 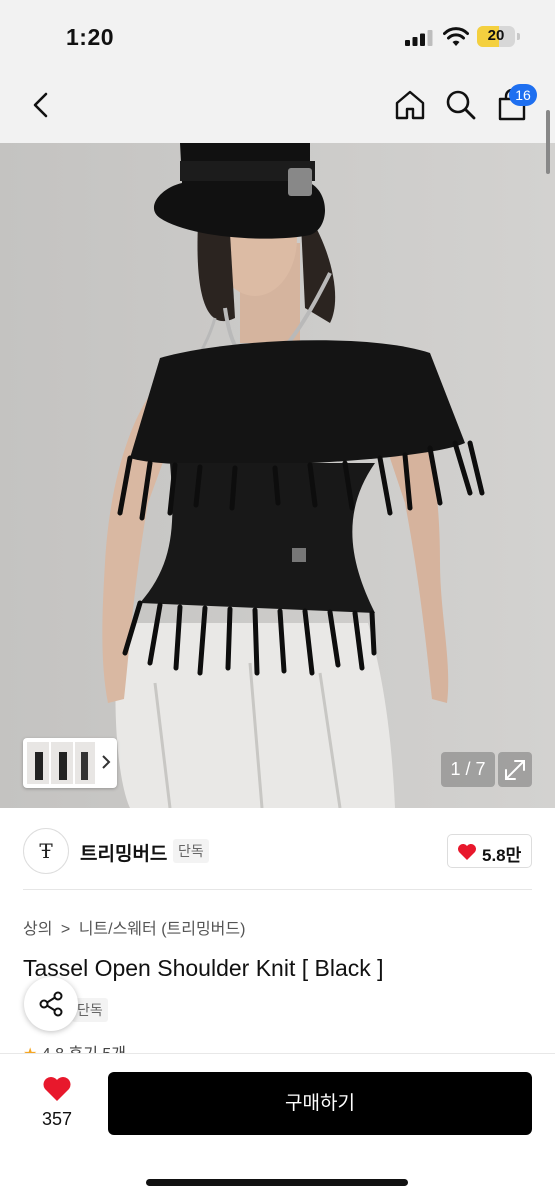 I want to click on status-time: 1:20, so click(x=90, y=37).